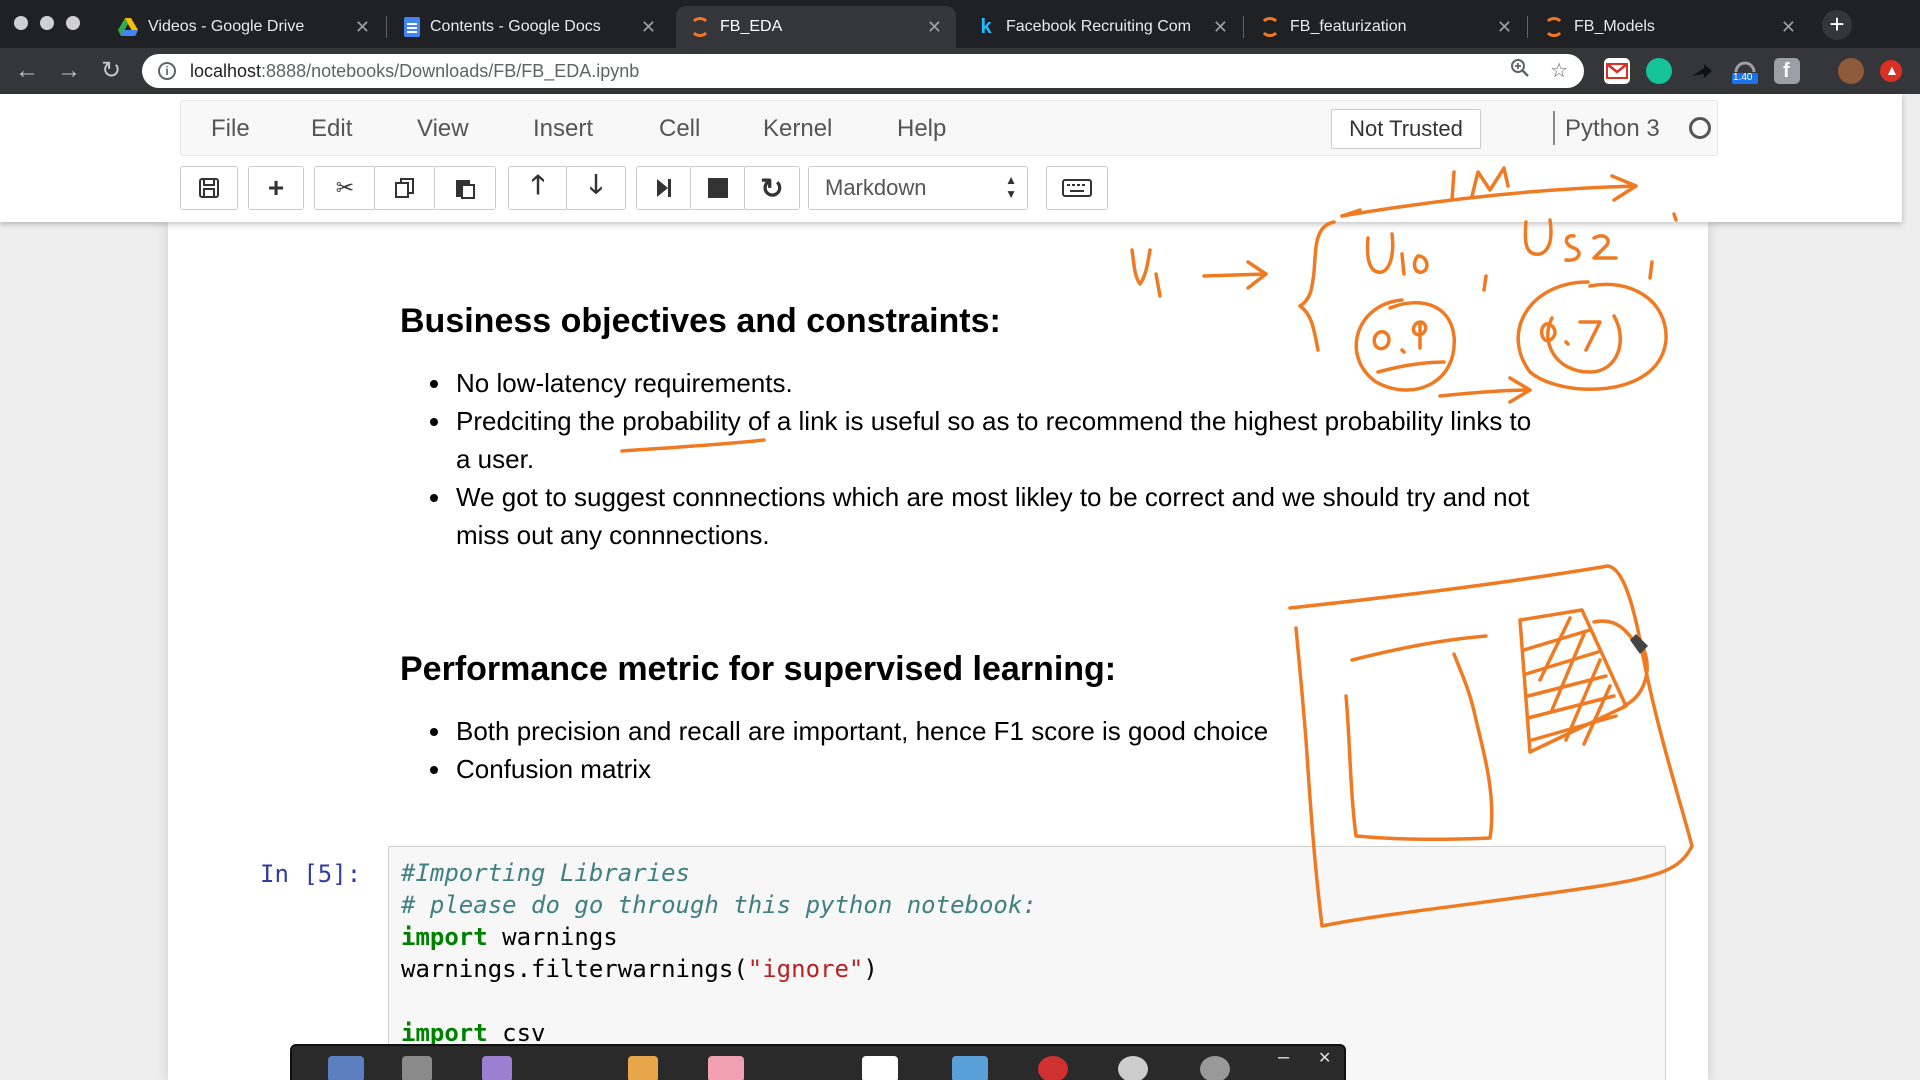 This screenshot has height=1080, width=1920. What do you see at coordinates (21, 23) in the screenshot?
I see `window-close-button` at bounding box center [21, 23].